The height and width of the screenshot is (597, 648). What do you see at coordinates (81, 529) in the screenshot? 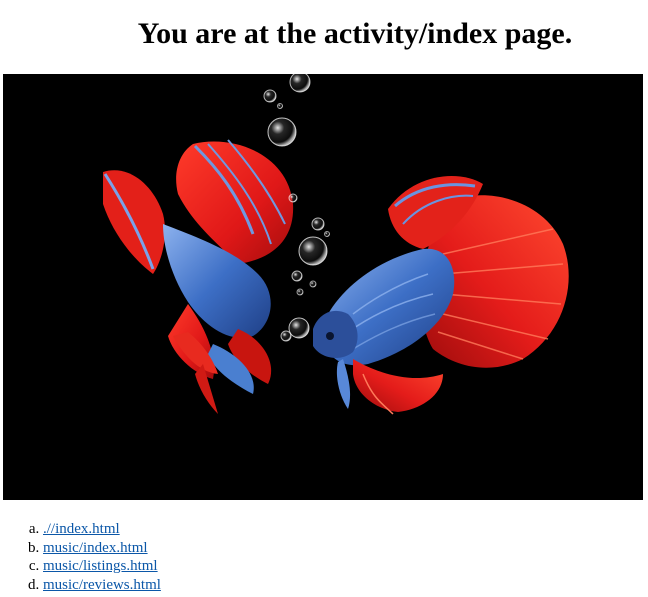
I see `link-root-index: .//index.html` at bounding box center [81, 529].